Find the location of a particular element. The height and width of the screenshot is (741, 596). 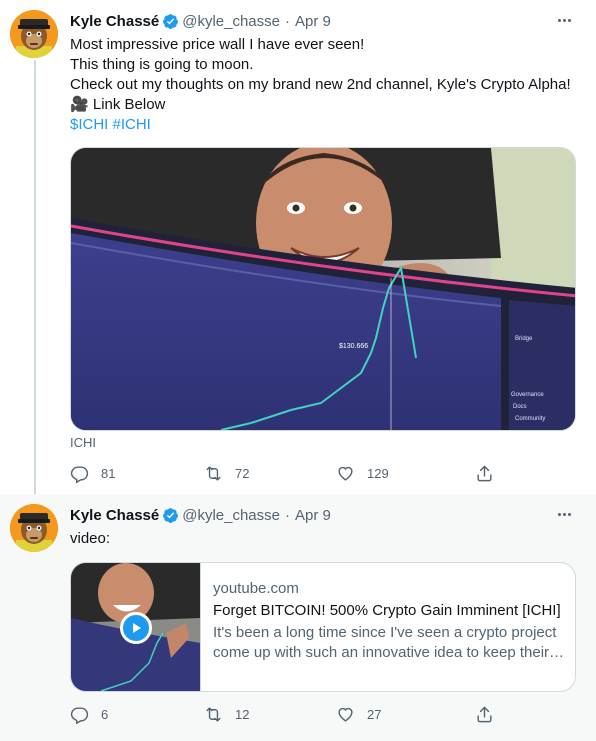

reply-count: 81 is located at coordinates (108, 473).